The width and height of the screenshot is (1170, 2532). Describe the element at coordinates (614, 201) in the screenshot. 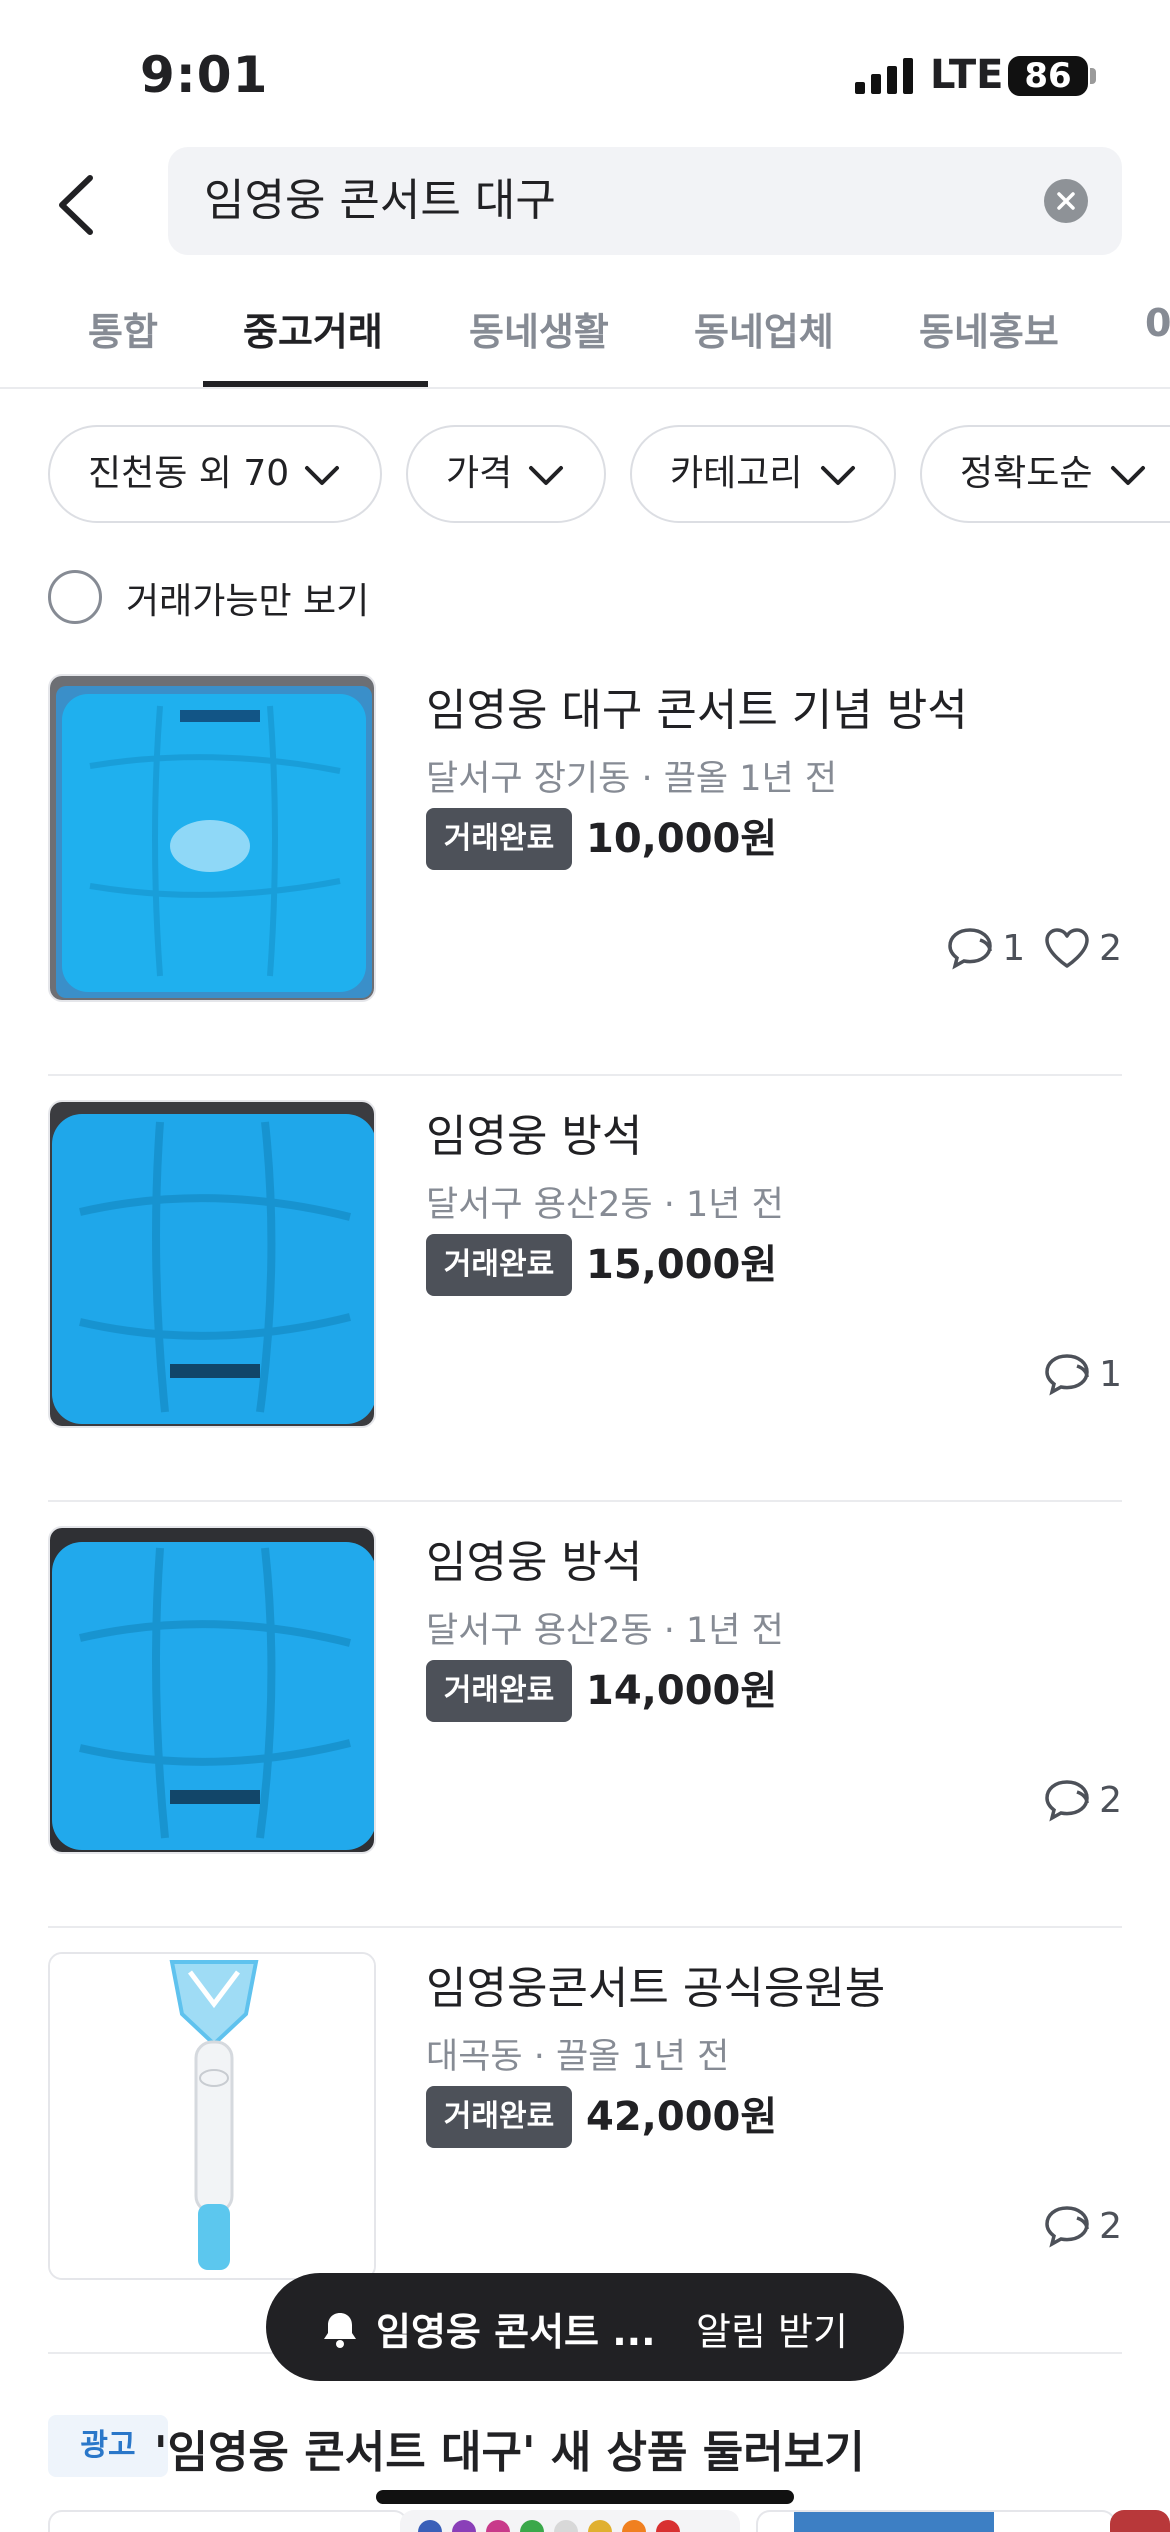

I see `search-input` at that location.